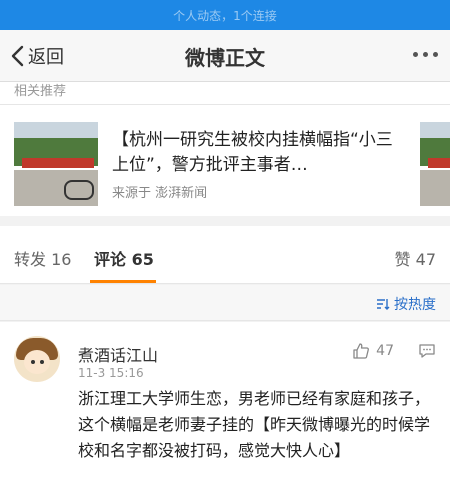 The height and width of the screenshot is (502, 450). Describe the element at coordinates (225, 303) in the screenshot. I see `sort-row: 按热度` at that location.